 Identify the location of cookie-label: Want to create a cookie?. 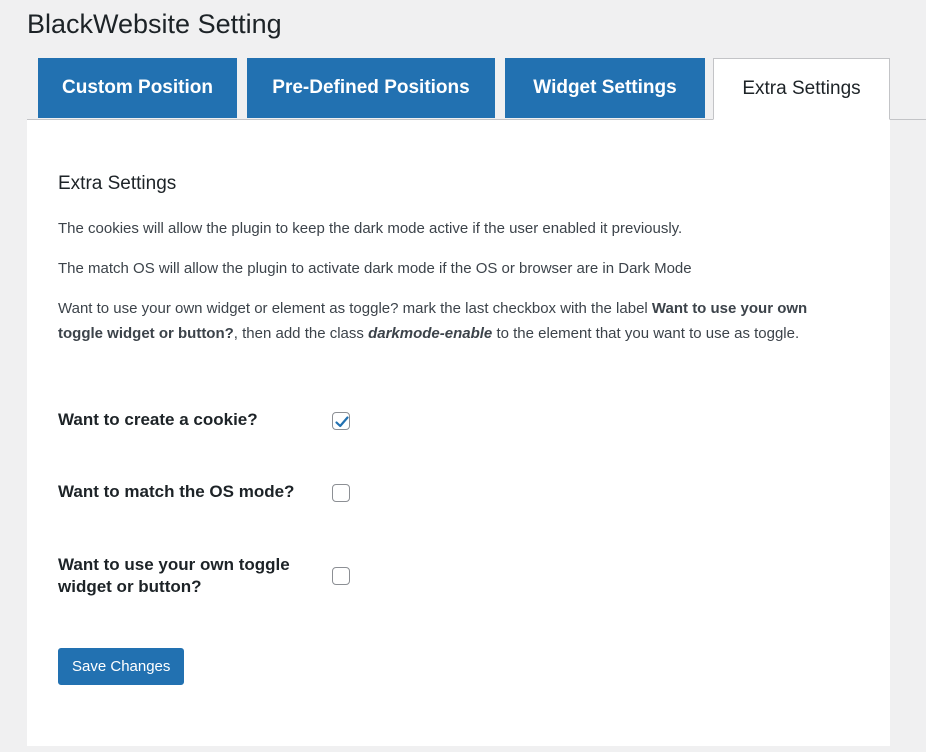
(158, 419).